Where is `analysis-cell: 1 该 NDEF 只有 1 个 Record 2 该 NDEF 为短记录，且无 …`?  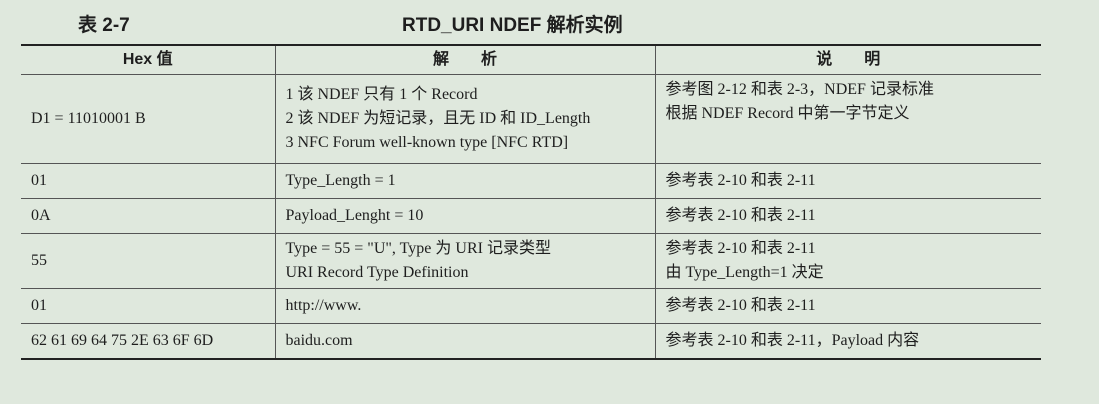
analysis-cell: 1 该 NDEF 只有 1 个 Record 2 该 NDEF 为短记录，且无 … is located at coordinates (465, 119).